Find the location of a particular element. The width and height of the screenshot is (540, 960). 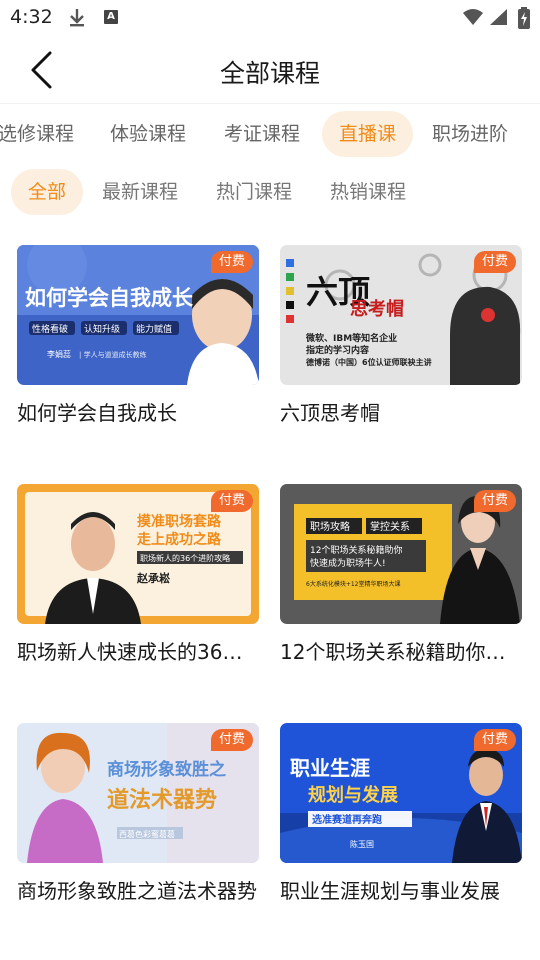

thumb-sub: 职场新人的36个进阶攻略 is located at coordinates (185, 558).